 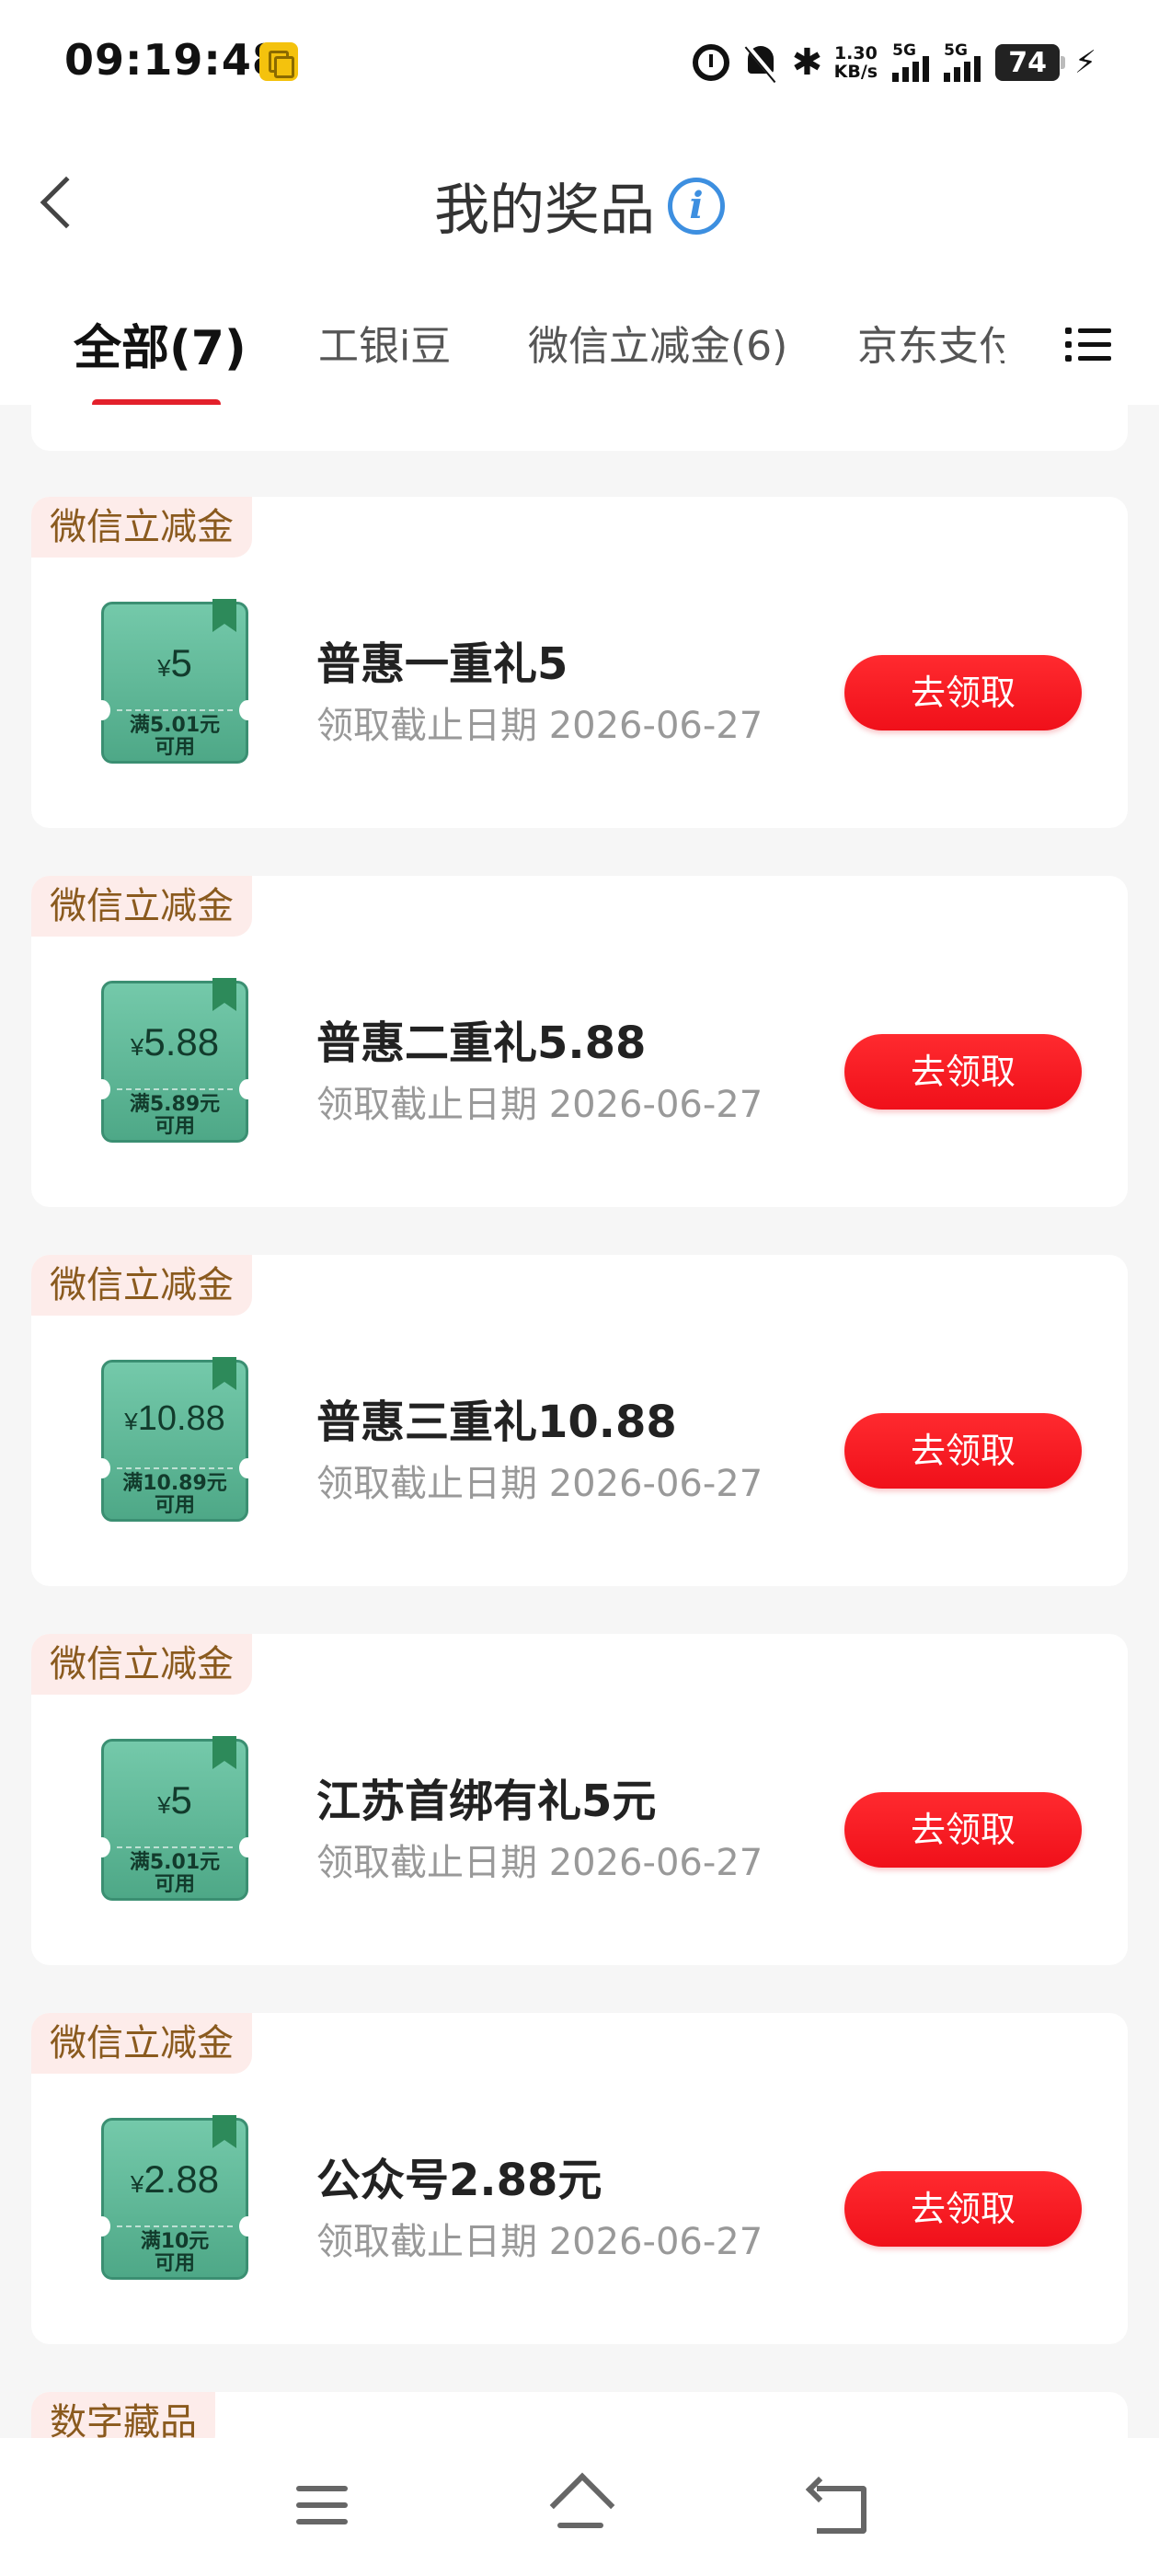 I want to click on list-menu-icon, so click(x=1088, y=344).